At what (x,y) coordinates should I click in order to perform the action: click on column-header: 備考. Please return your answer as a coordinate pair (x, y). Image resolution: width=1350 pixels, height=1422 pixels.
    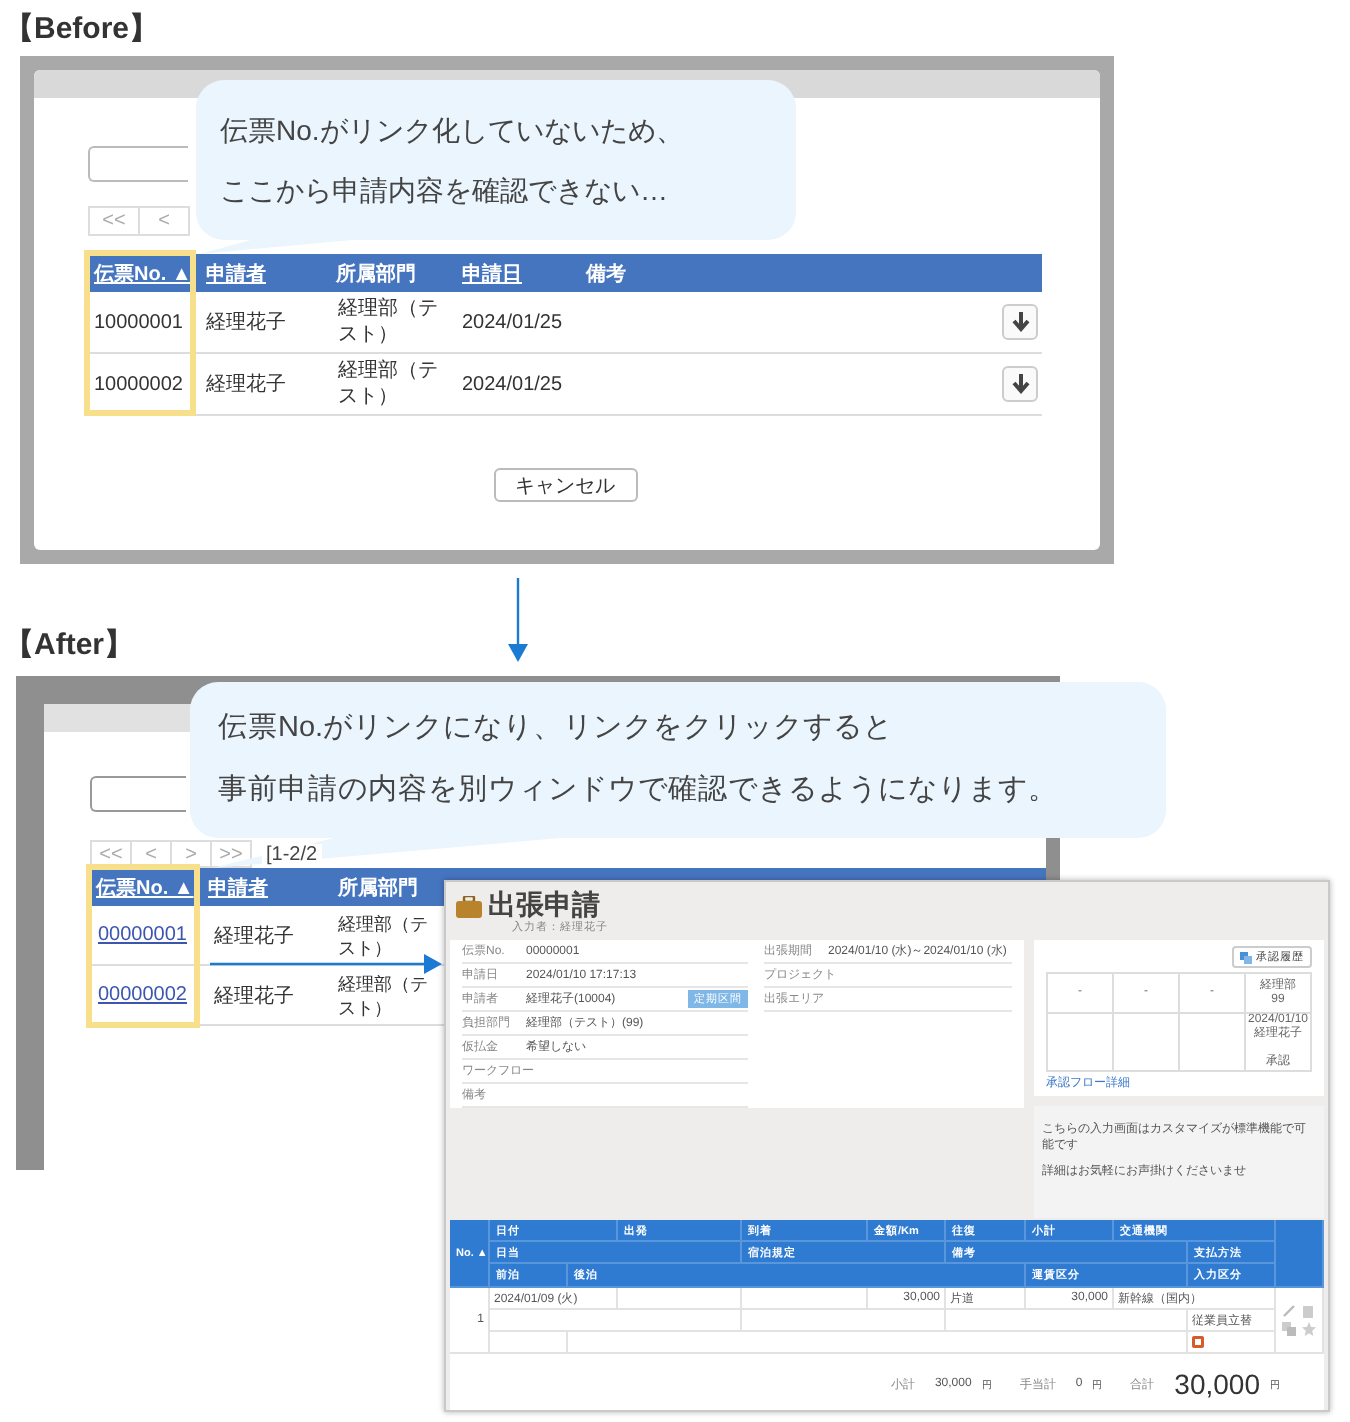
    Looking at the image, I should click on (605, 274).